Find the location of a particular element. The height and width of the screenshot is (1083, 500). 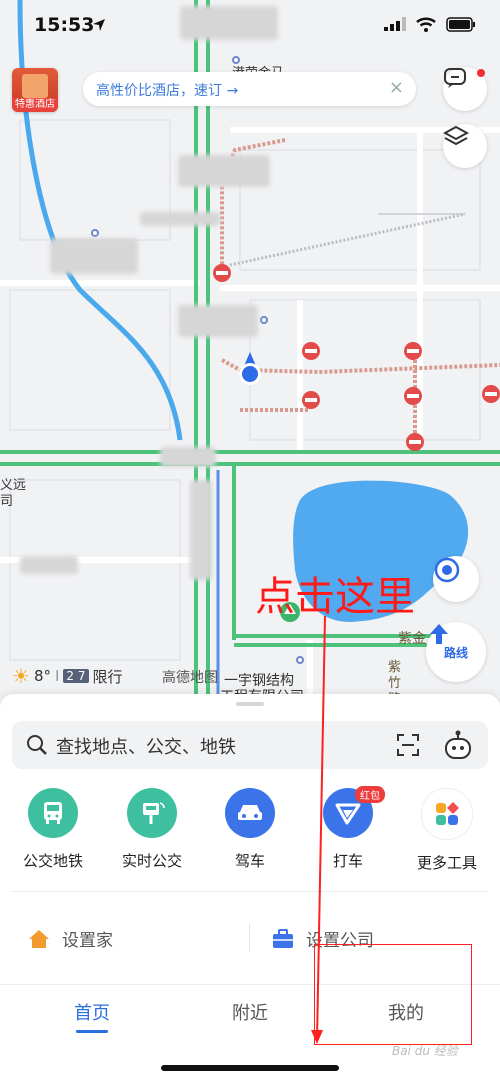

annotation-box is located at coordinates (393, 994).